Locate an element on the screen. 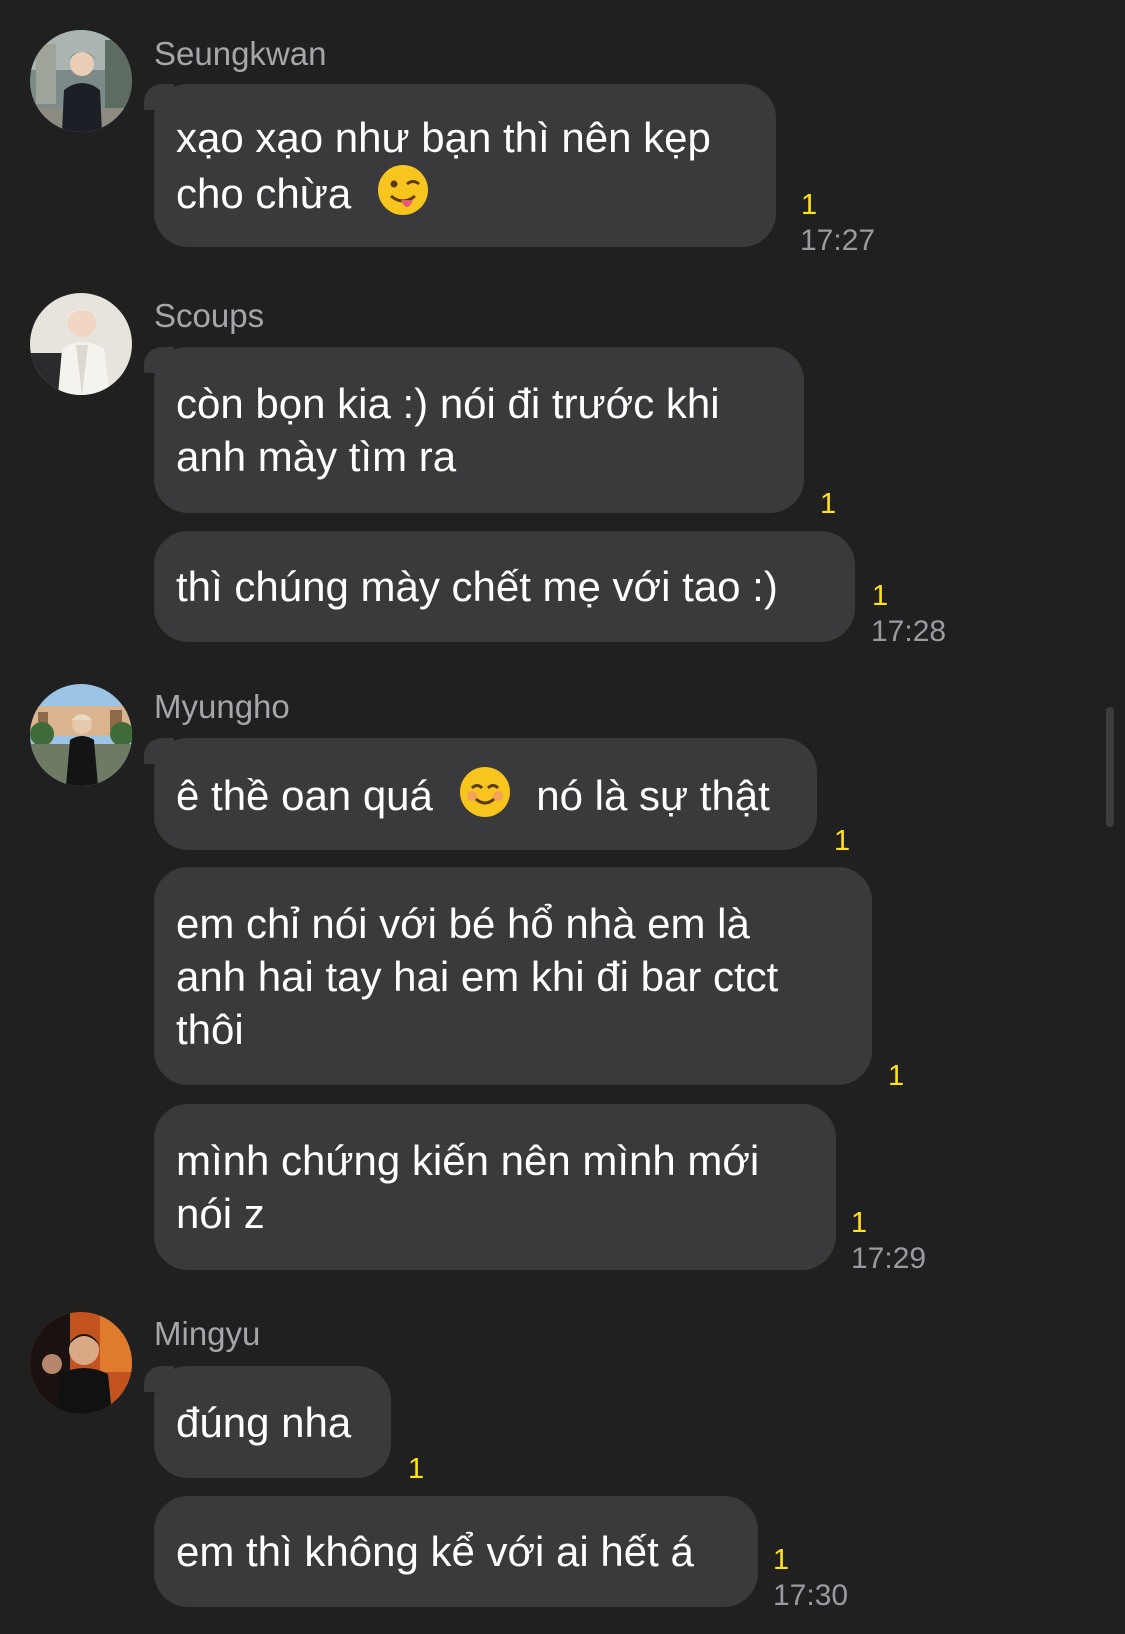 The image size is (1125, 1634). avatar-seungkwan is located at coordinates (81, 81).